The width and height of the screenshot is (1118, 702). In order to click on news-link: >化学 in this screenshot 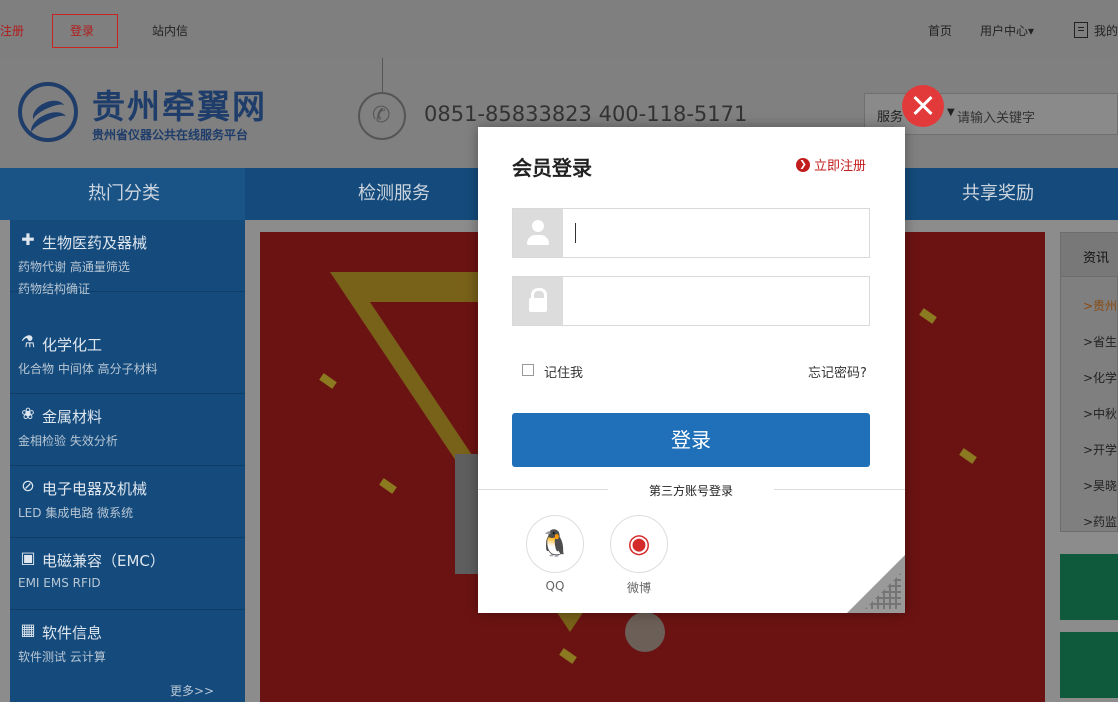, I will do `click(1100, 377)`.